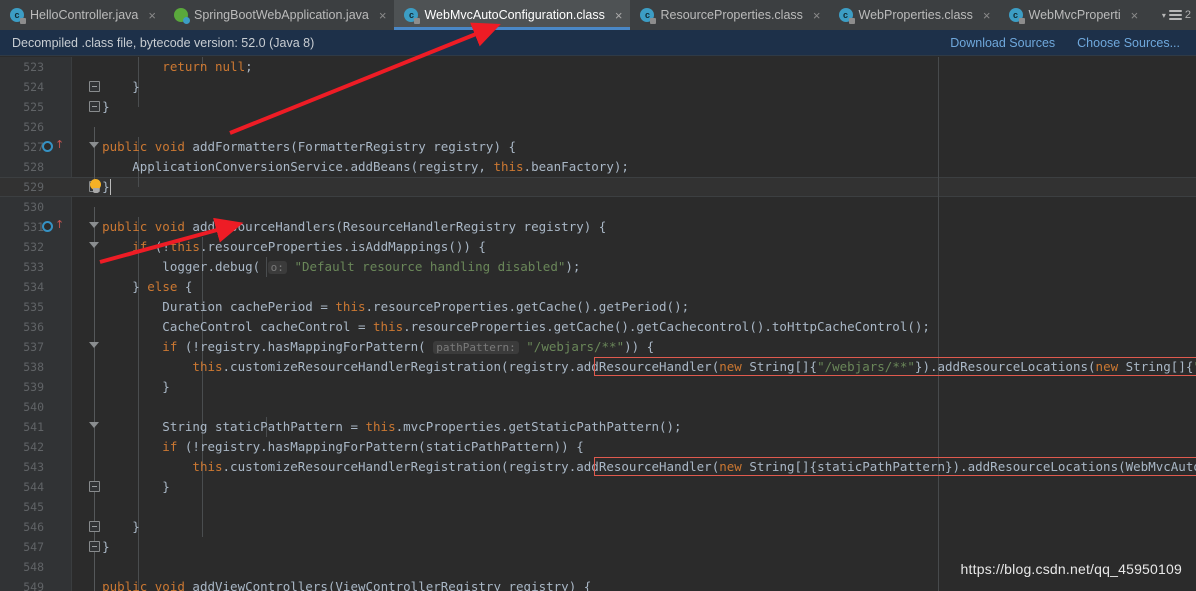 This screenshot has height=591, width=1196. I want to click on line-number: 542, so click(33, 447).